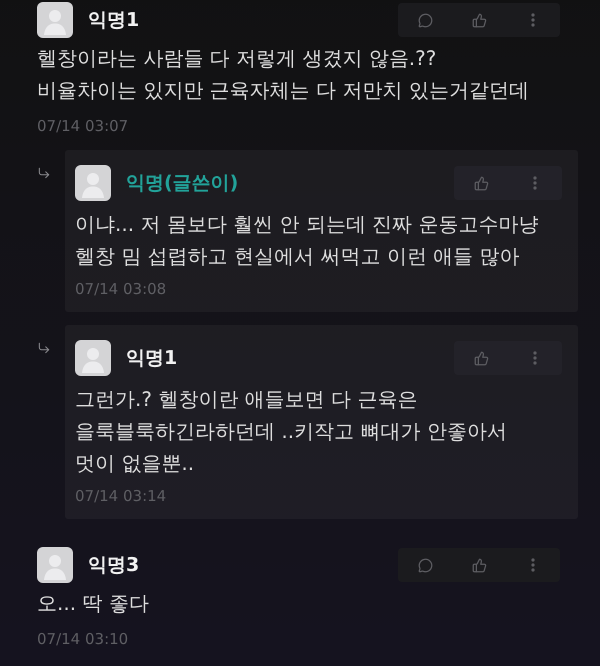 Image resolution: width=600 pixels, height=666 pixels. What do you see at coordinates (120, 496) in the screenshot?
I see `comment-time: 07/14 03:14` at bounding box center [120, 496].